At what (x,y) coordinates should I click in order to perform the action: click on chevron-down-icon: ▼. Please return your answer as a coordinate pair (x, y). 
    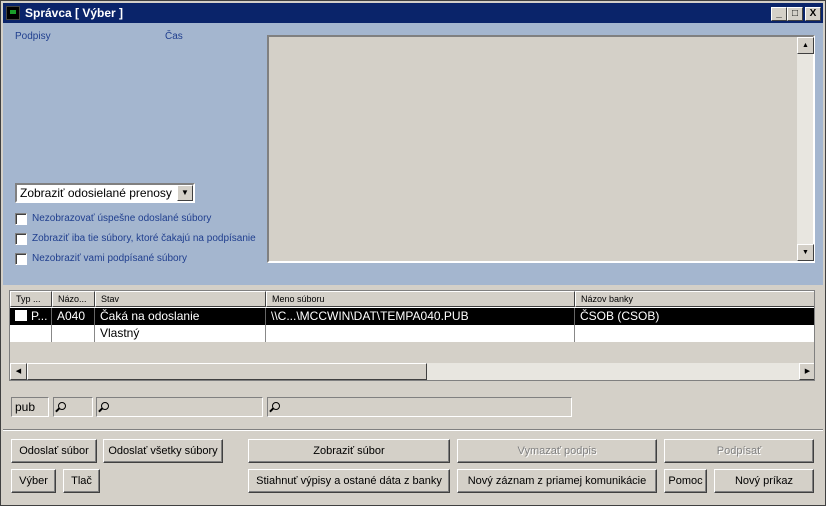
    Looking at the image, I should click on (185, 193).